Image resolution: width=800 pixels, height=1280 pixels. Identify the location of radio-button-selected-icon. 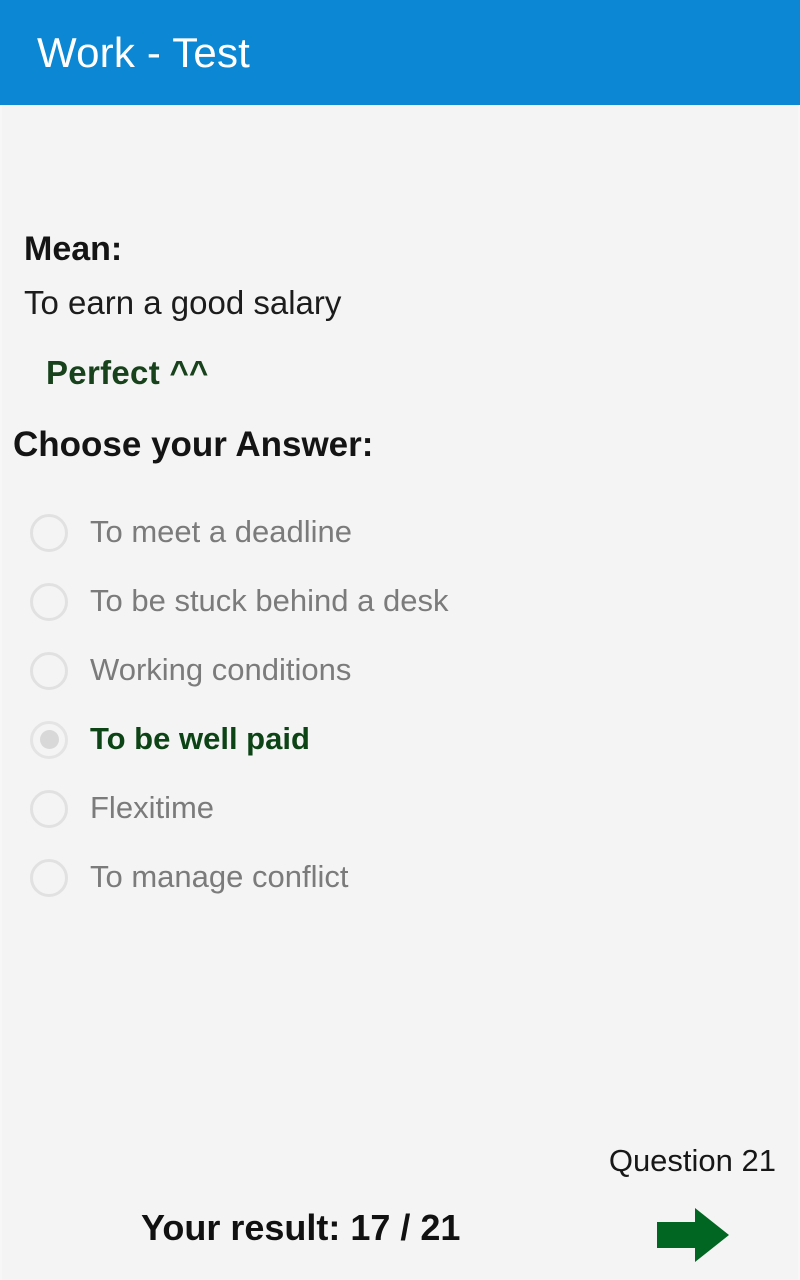
(49, 739).